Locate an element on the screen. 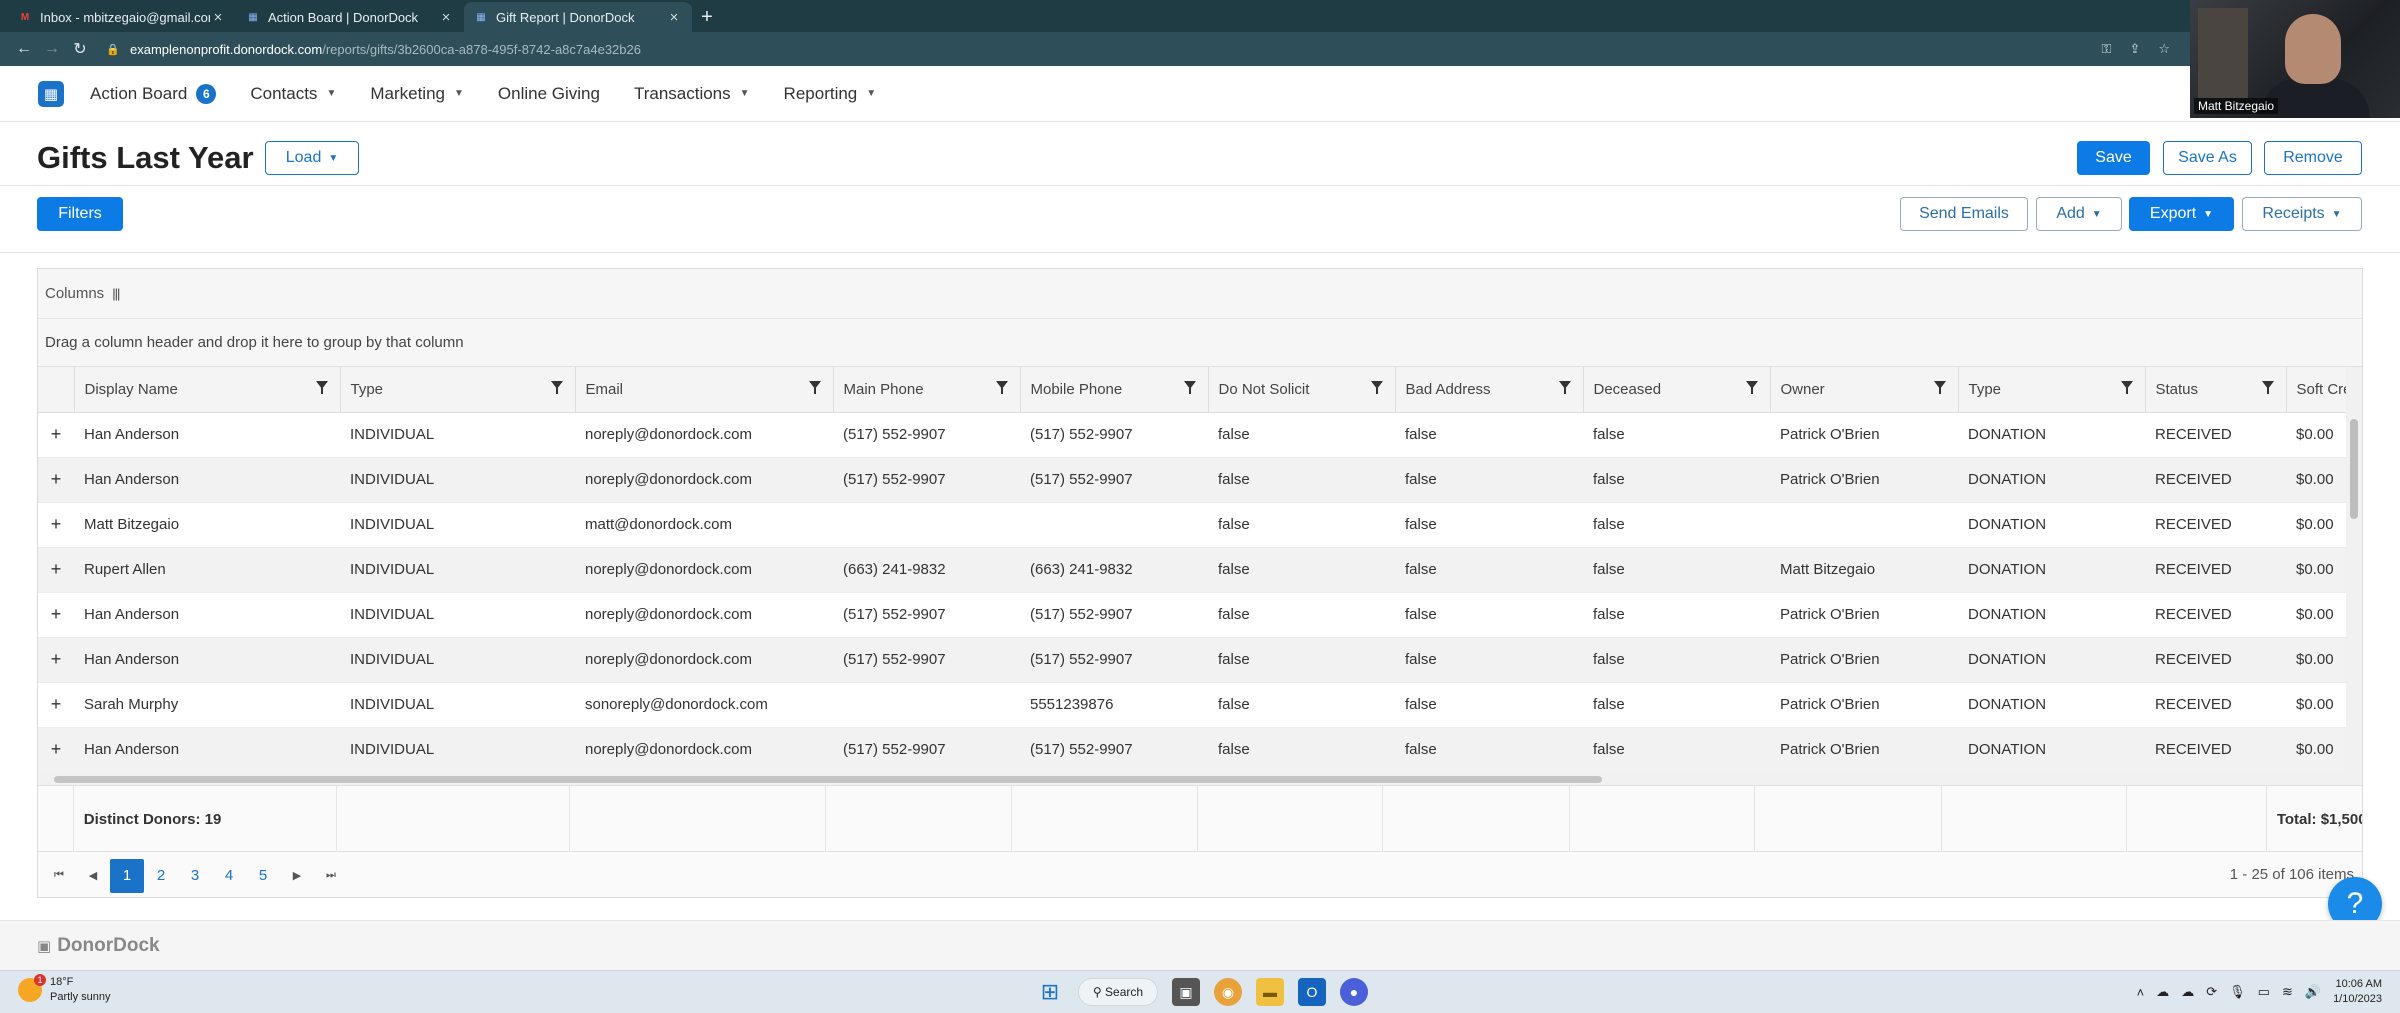 This screenshot has width=2400, height=1013. donordock-logo-icon: ▦ is located at coordinates (51, 93).